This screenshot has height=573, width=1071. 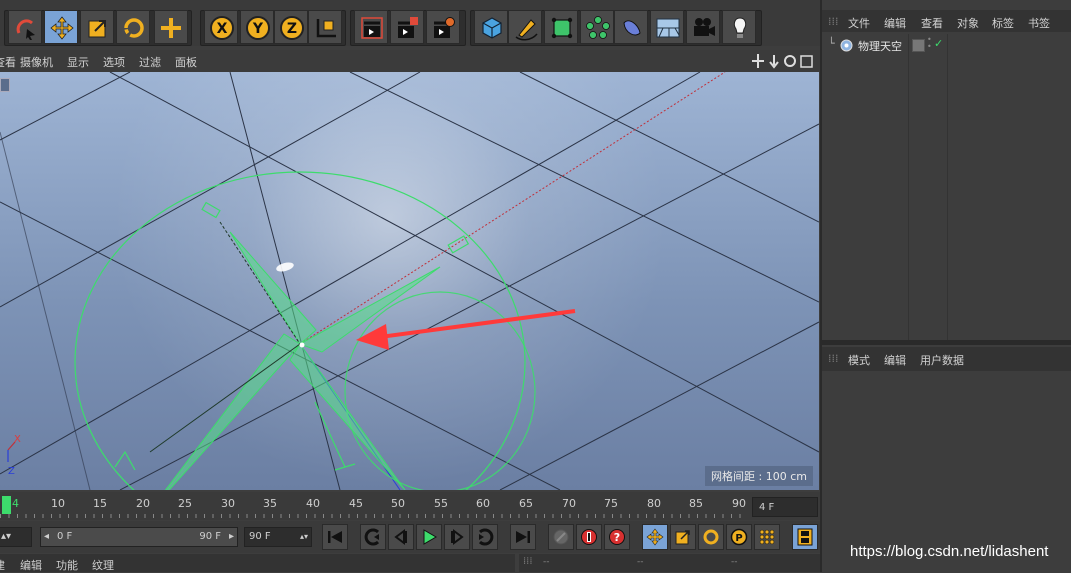 I want to click on enabled-check-icon: ✓, so click(x=938, y=43).